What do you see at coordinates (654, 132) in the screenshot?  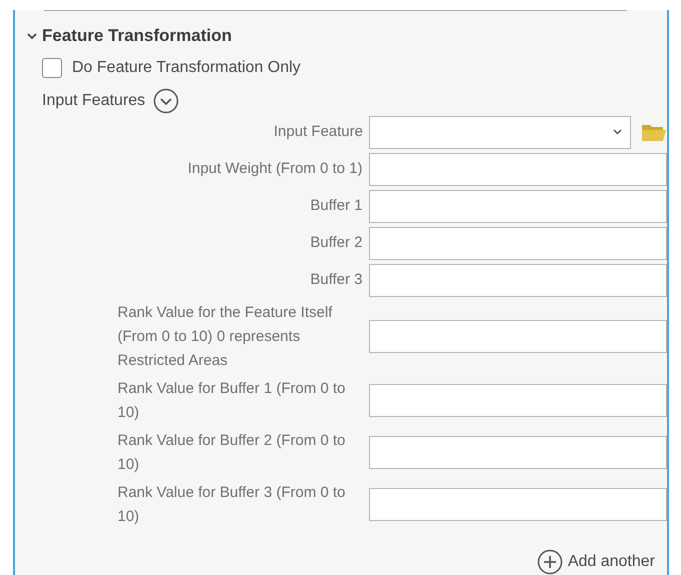 I see `folder-icon` at bounding box center [654, 132].